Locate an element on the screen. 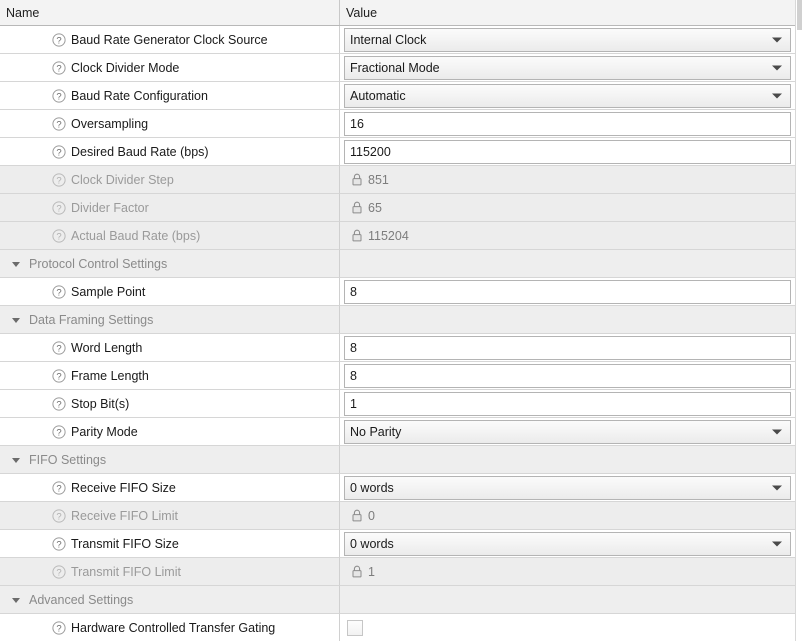  cell-name: ? Transmit FIFO Limit is located at coordinates (170, 572).